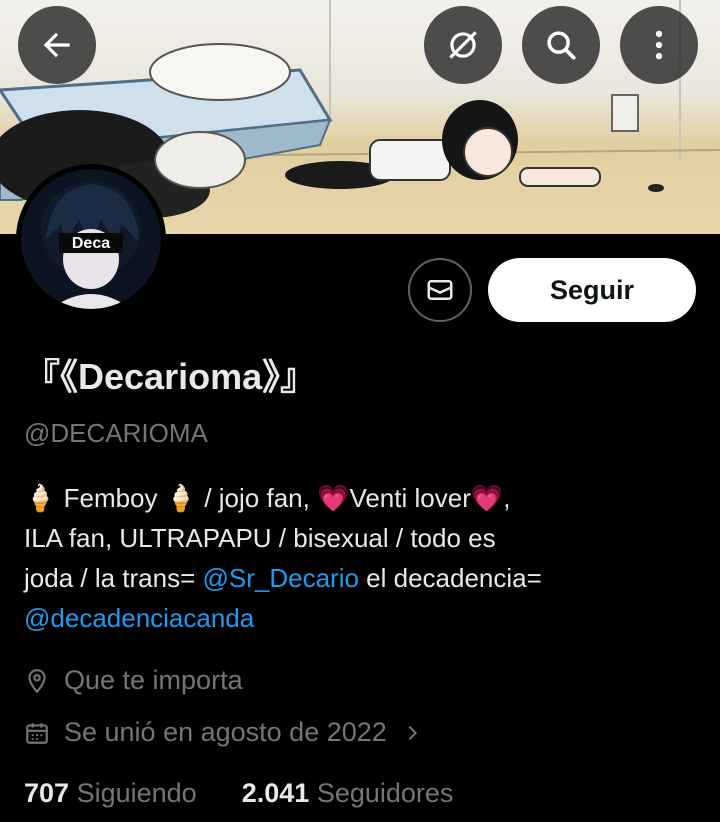  I want to click on hide-profile-button, so click(463, 45).